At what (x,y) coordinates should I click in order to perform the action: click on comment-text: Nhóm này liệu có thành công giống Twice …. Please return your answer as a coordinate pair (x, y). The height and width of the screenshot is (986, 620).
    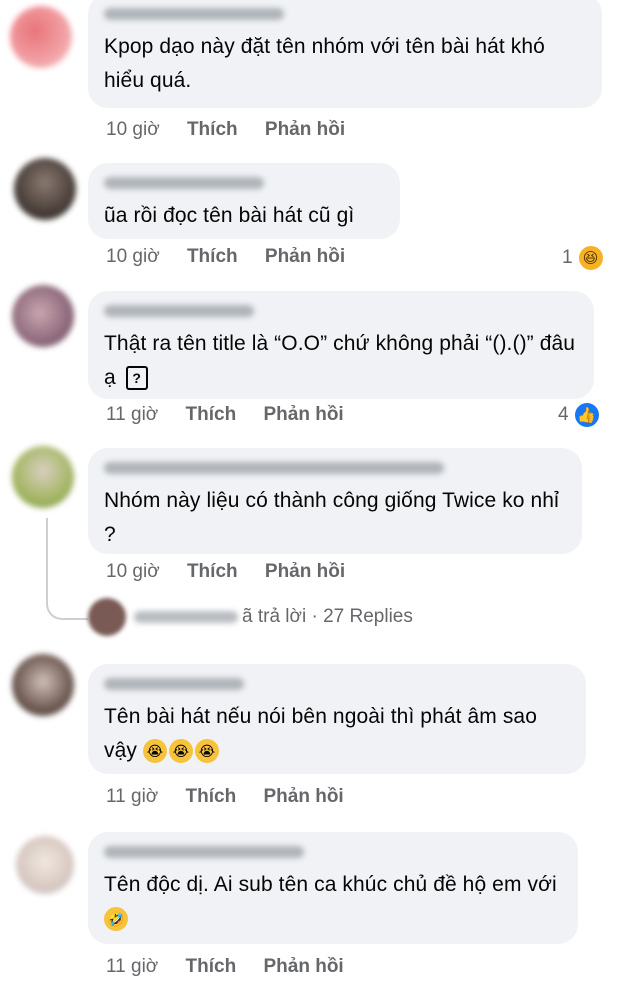
    Looking at the image, I should click on (331, 517).